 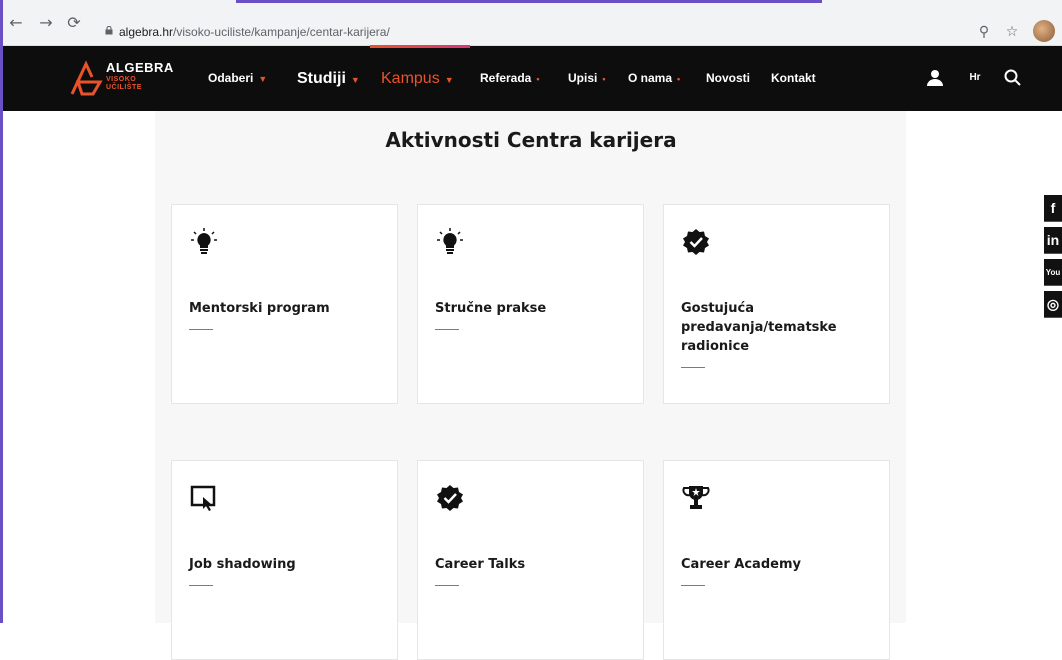 I want to click on algebra-logo-icon, so click(x=86, y=78).